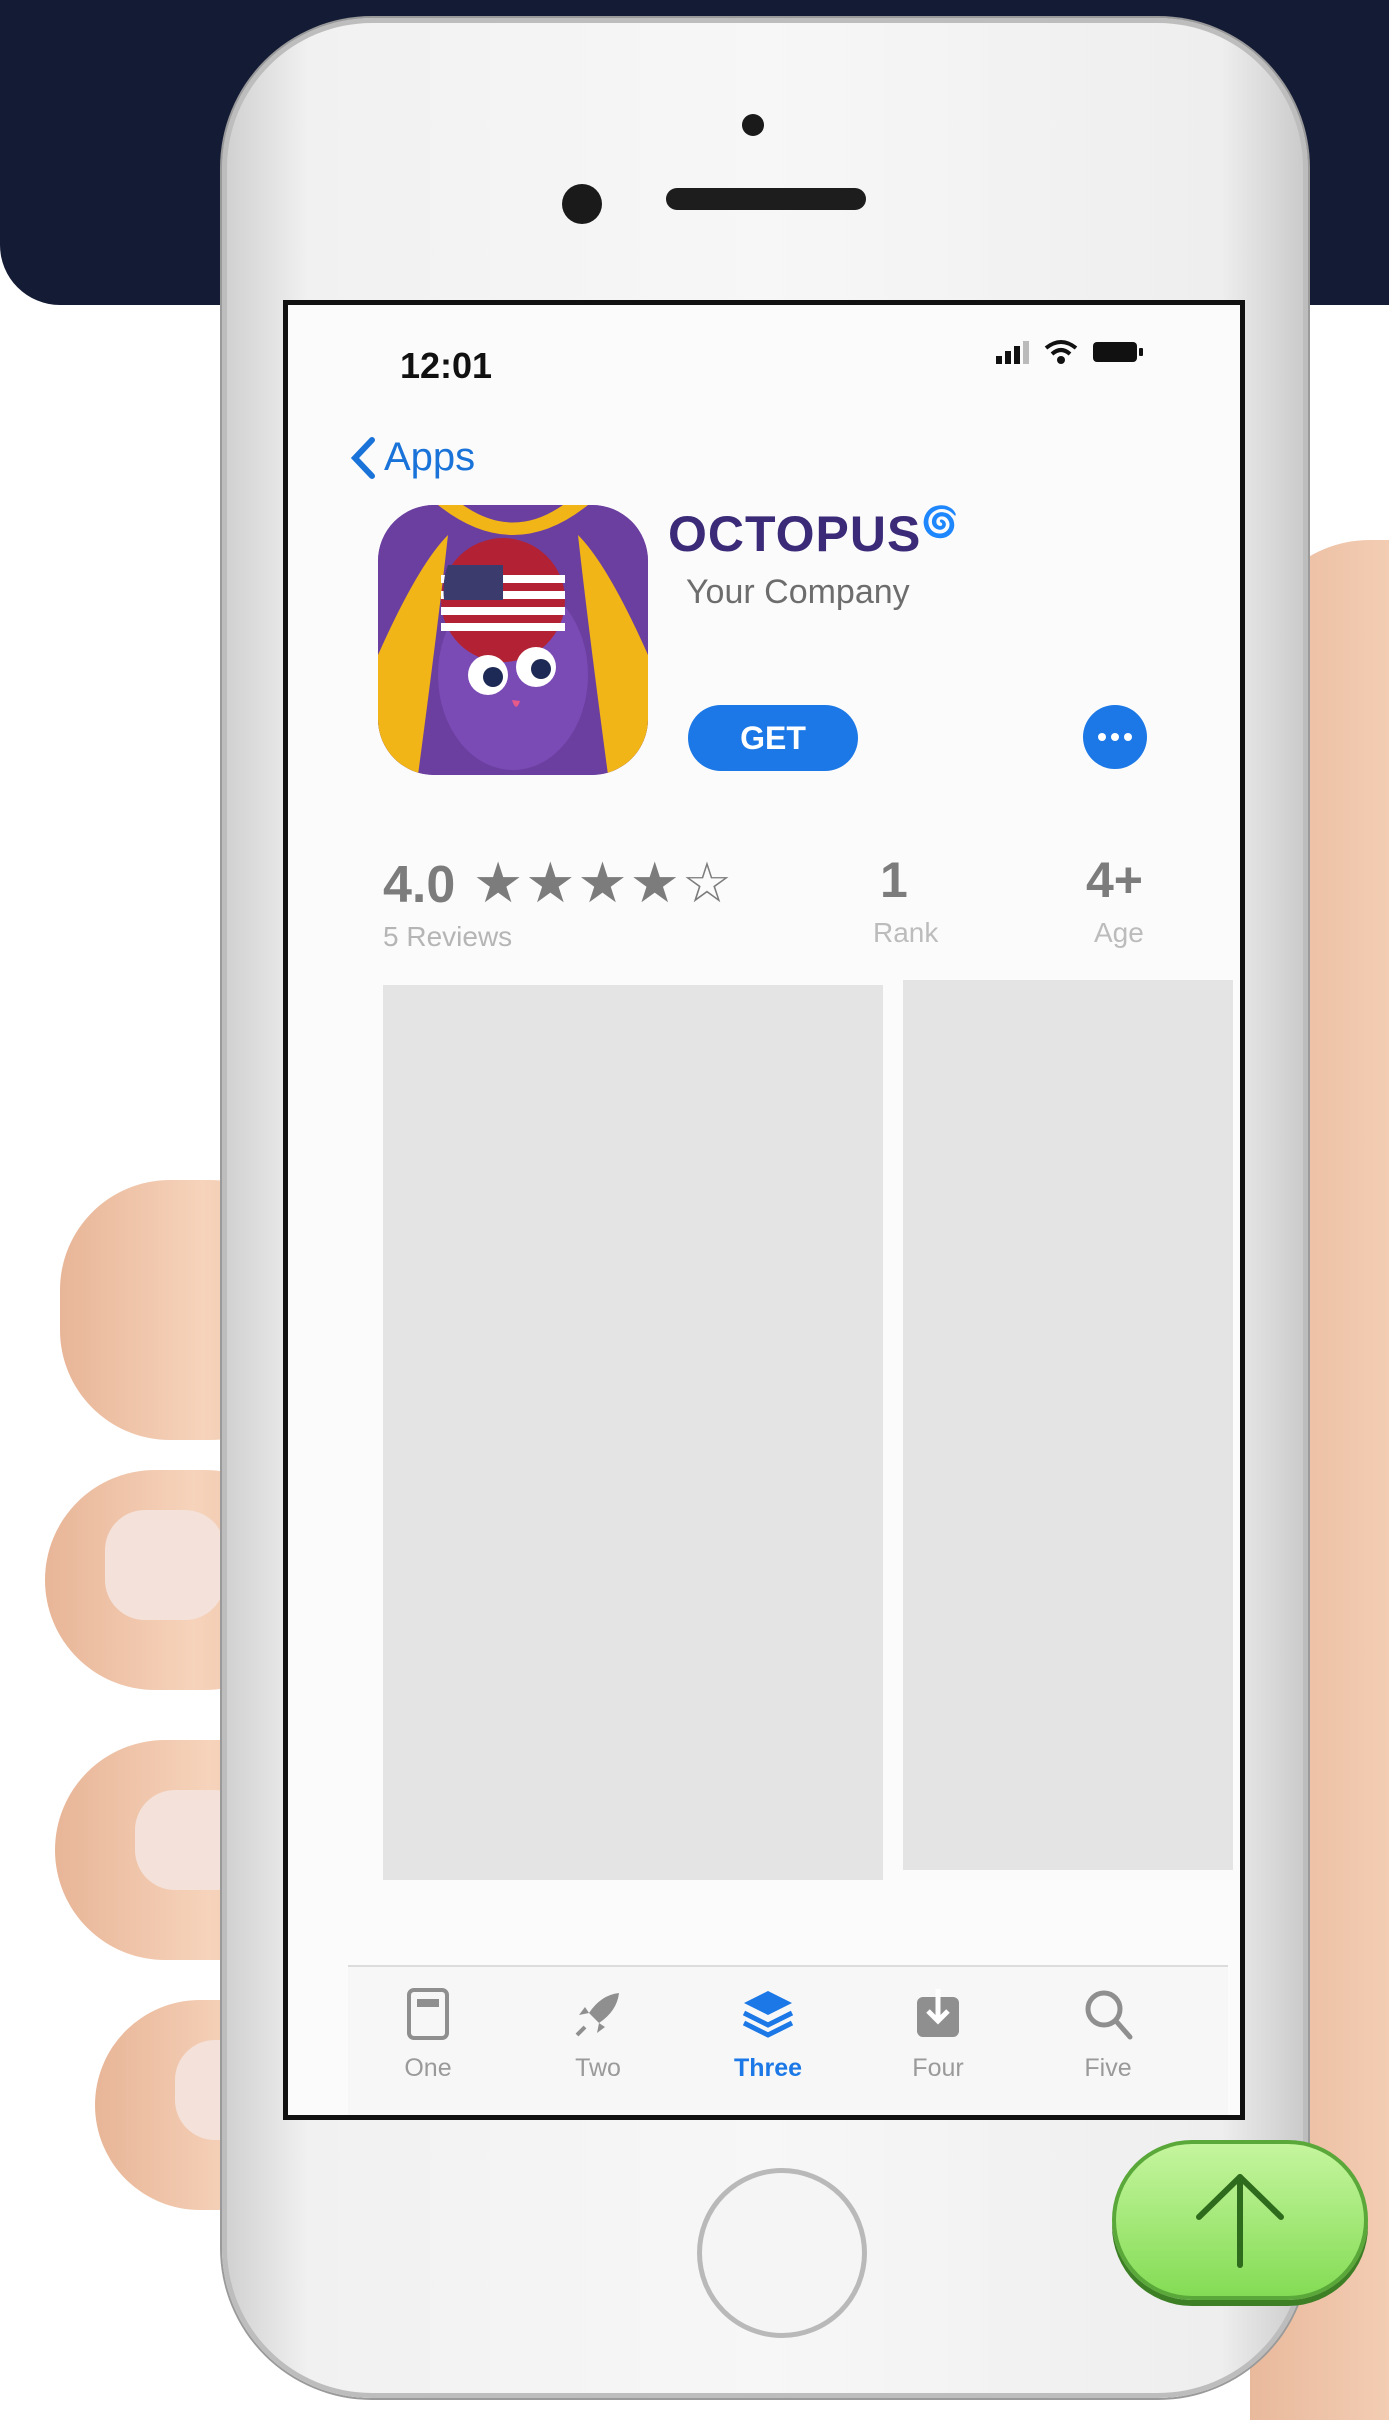  Describe the element at coordinates (1109, 2015) in the screenshot. I see `search-icon` at that location.